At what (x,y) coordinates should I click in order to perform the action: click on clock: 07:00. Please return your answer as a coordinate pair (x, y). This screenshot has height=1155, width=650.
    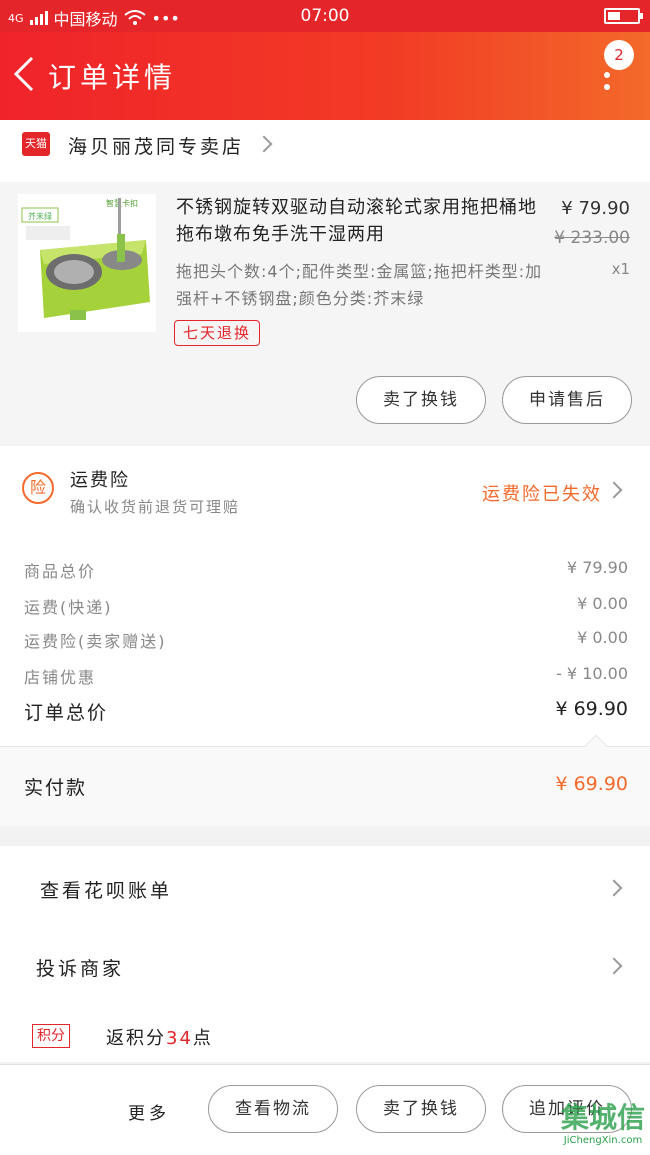
    Looking at the image, I should click on (325, 16).